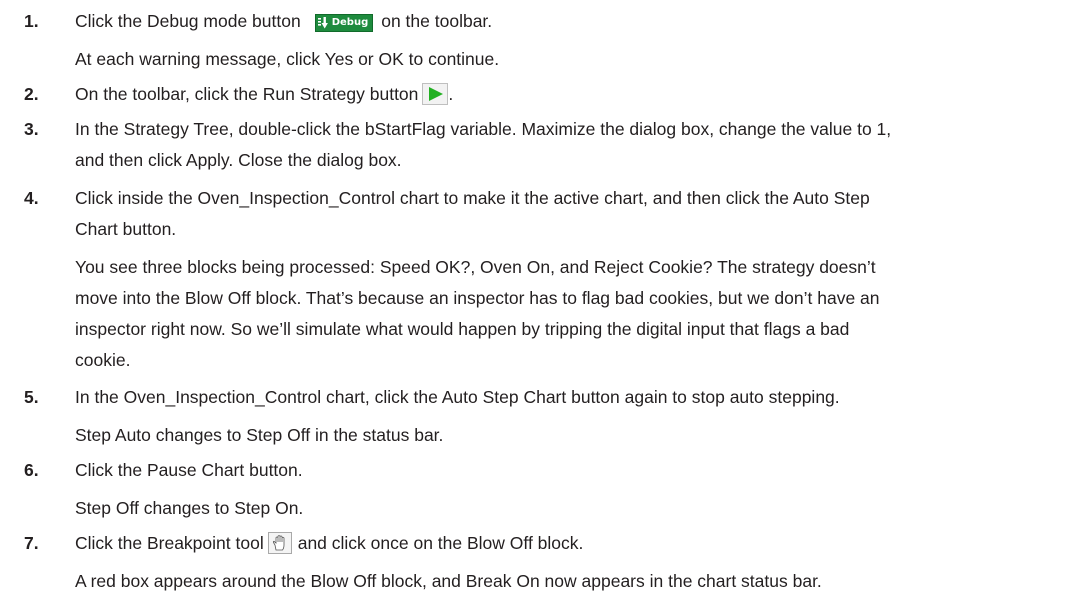  I want to click on step-note: Step Off changes to Step On., so click(189, 508).